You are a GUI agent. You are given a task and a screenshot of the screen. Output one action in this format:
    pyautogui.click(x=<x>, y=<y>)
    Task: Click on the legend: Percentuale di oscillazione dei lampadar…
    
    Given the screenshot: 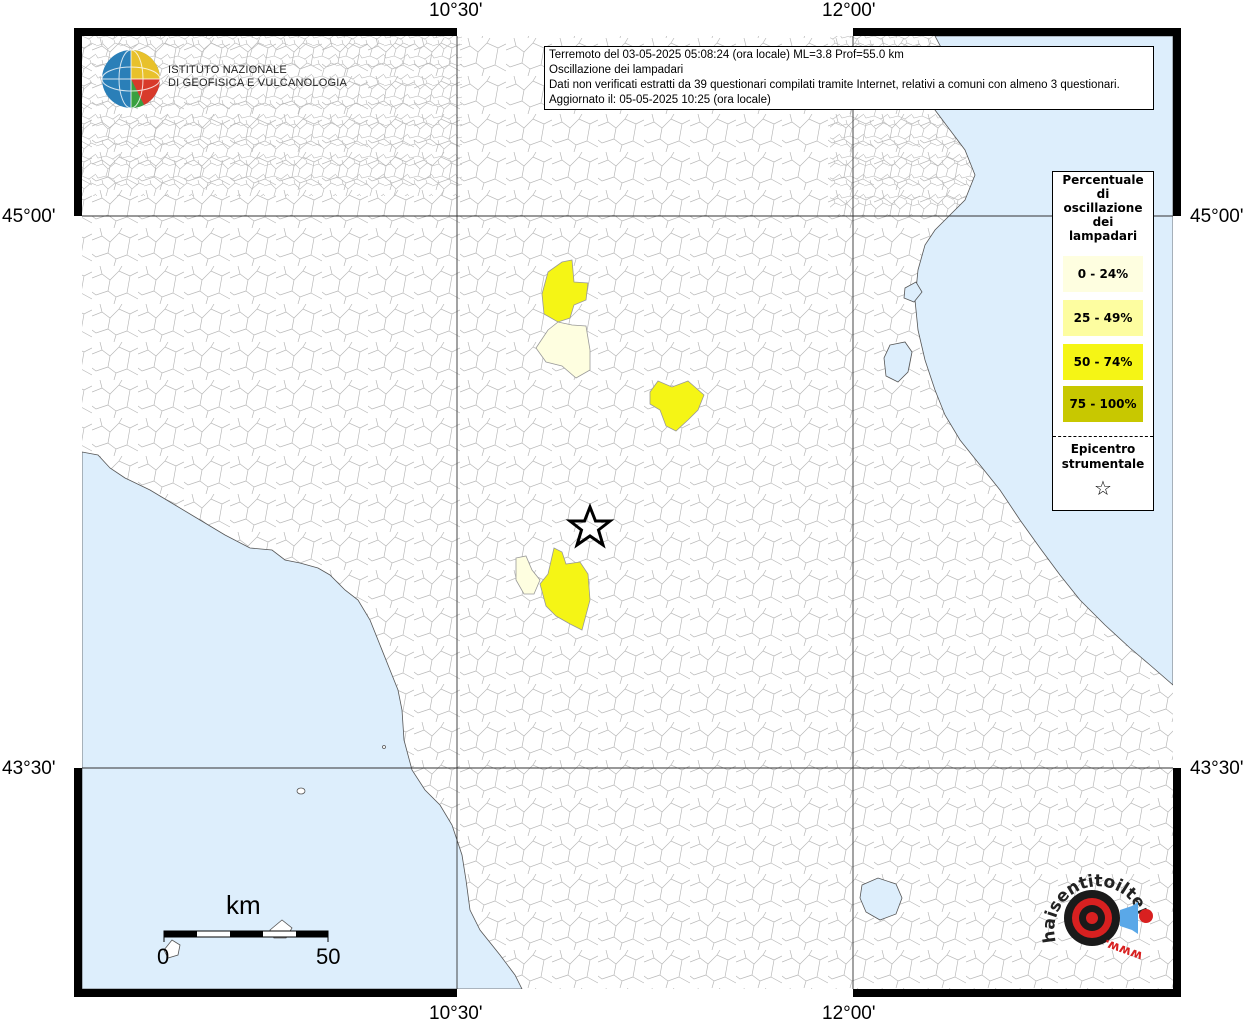 What is the action you would take?
    pyautogui.click(x=1103, y=341)
    